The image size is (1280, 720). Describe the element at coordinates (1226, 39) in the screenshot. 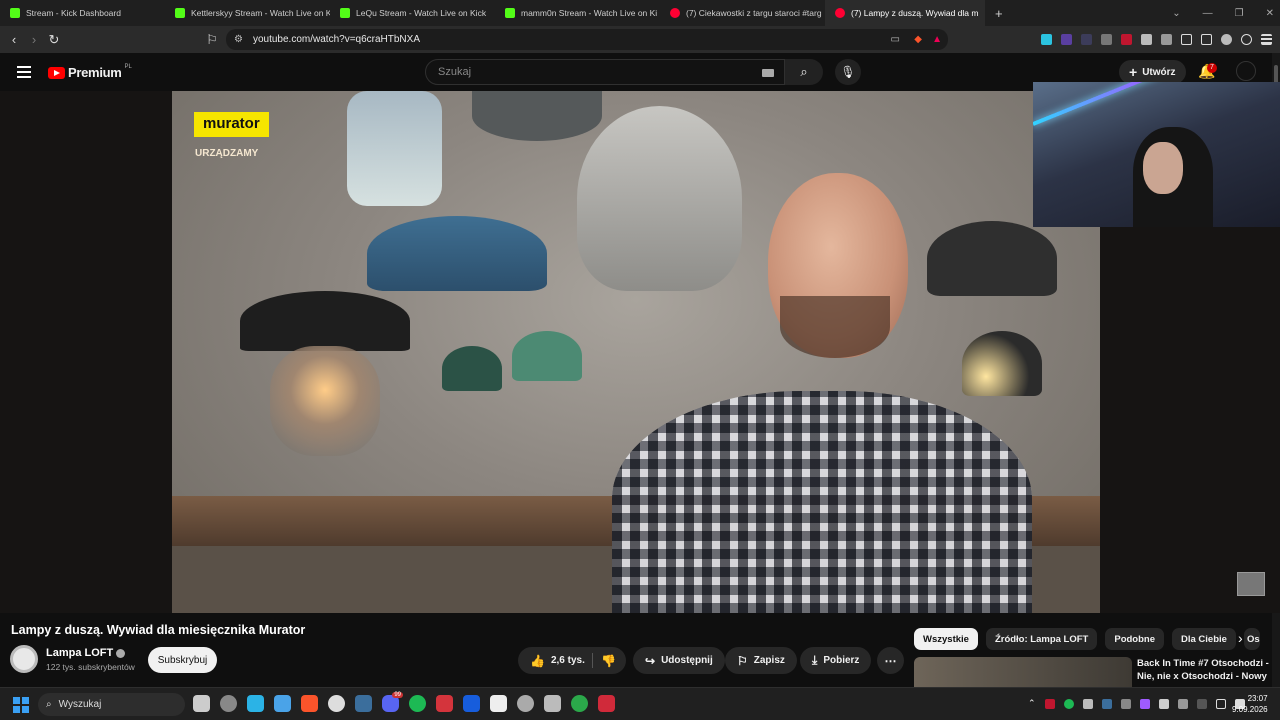

I see `leo-icon` at that location.